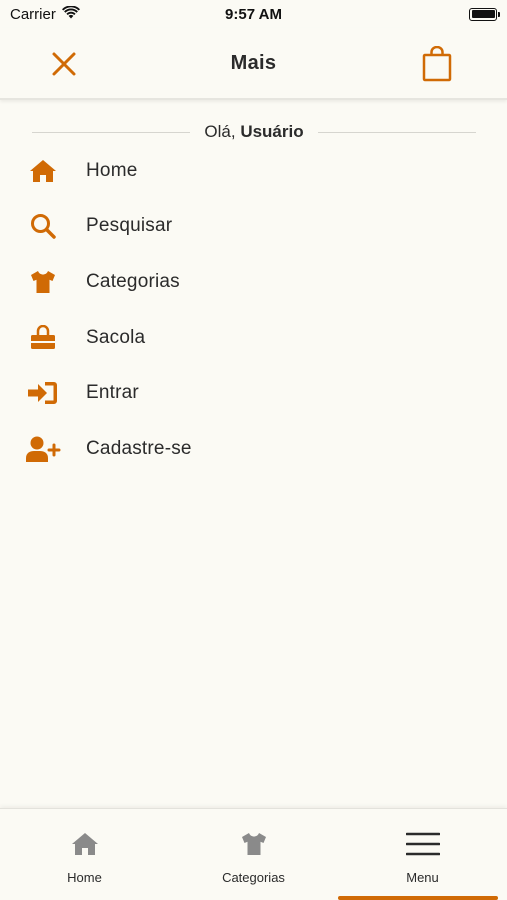 Image resolution: width=507 pixels, height=900 pixels. Describe the element at coordinates (253, 449) in the screenshot. I see `menu-item-signup: Cadastre-se` at that location.